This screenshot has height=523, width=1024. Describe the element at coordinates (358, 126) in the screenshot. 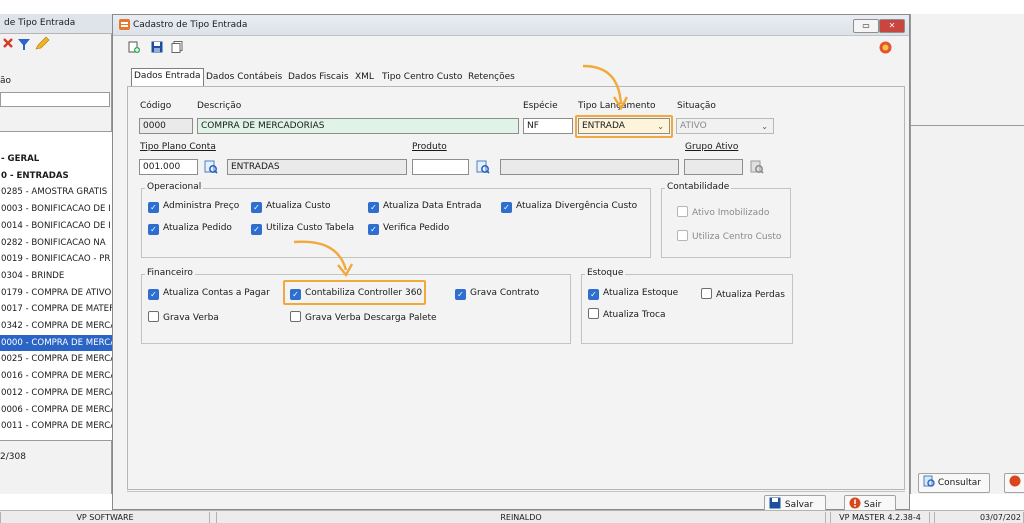

I see `descricao-field: COMPRA DE MERCADORIAS` at that location.